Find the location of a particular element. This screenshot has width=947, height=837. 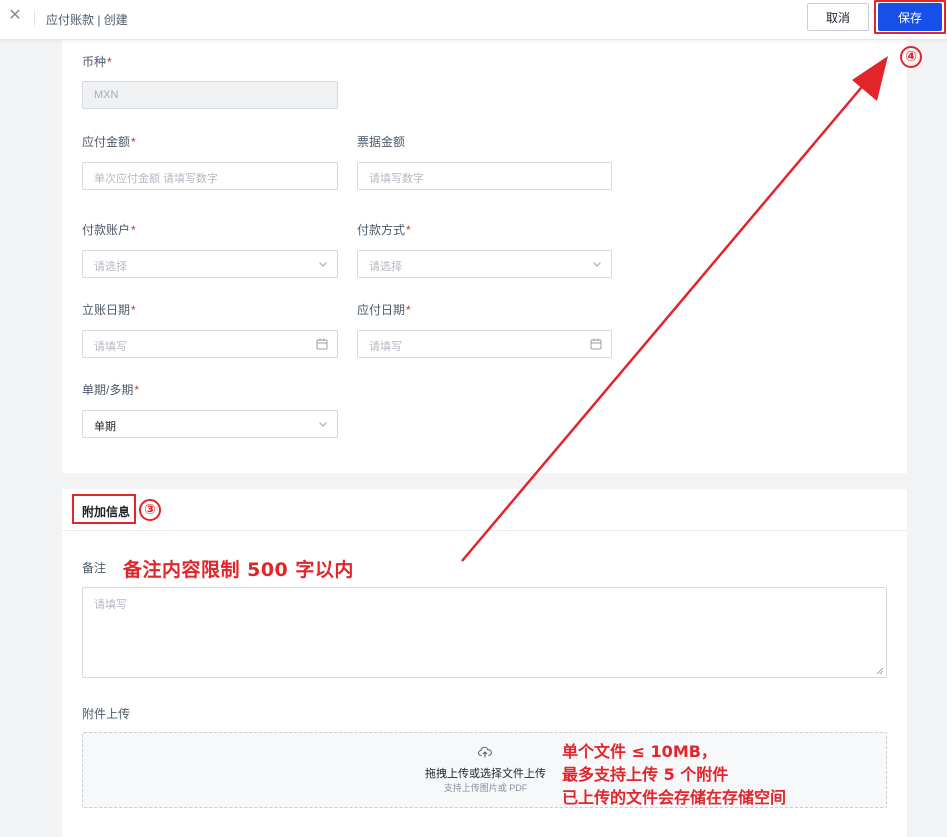

annotation-upload-note: 已上传的文件会存储在存储空间 is located at coordinates (674, 797).